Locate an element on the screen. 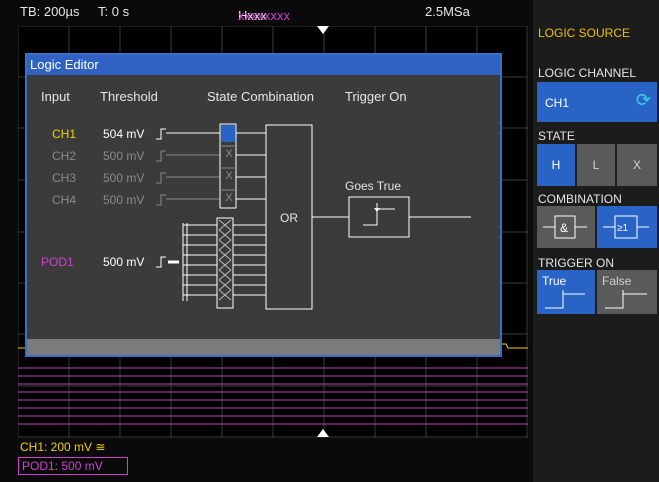 This screenshot has height=482, width=659. and-gate-icon: & is located at coordinates (565, 227).